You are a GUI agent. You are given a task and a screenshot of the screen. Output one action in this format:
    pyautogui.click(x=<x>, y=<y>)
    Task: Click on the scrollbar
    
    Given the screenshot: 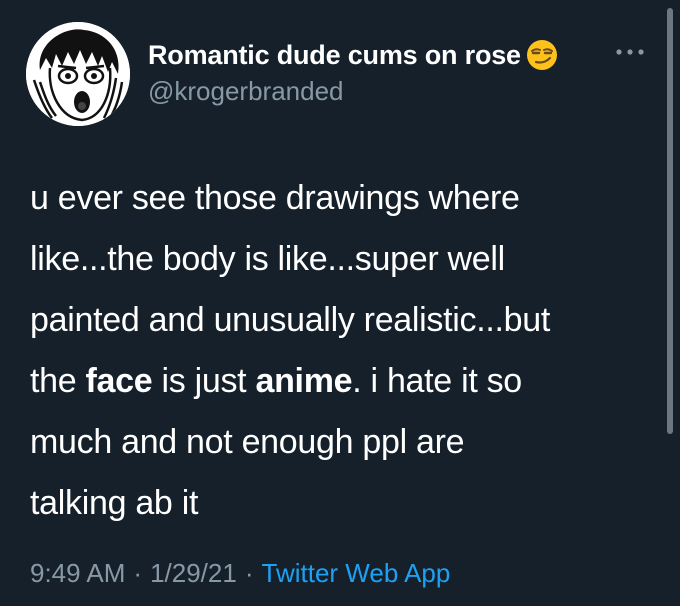 What is the action you would take?
    pyautogui.click(x=670, y=221)
    